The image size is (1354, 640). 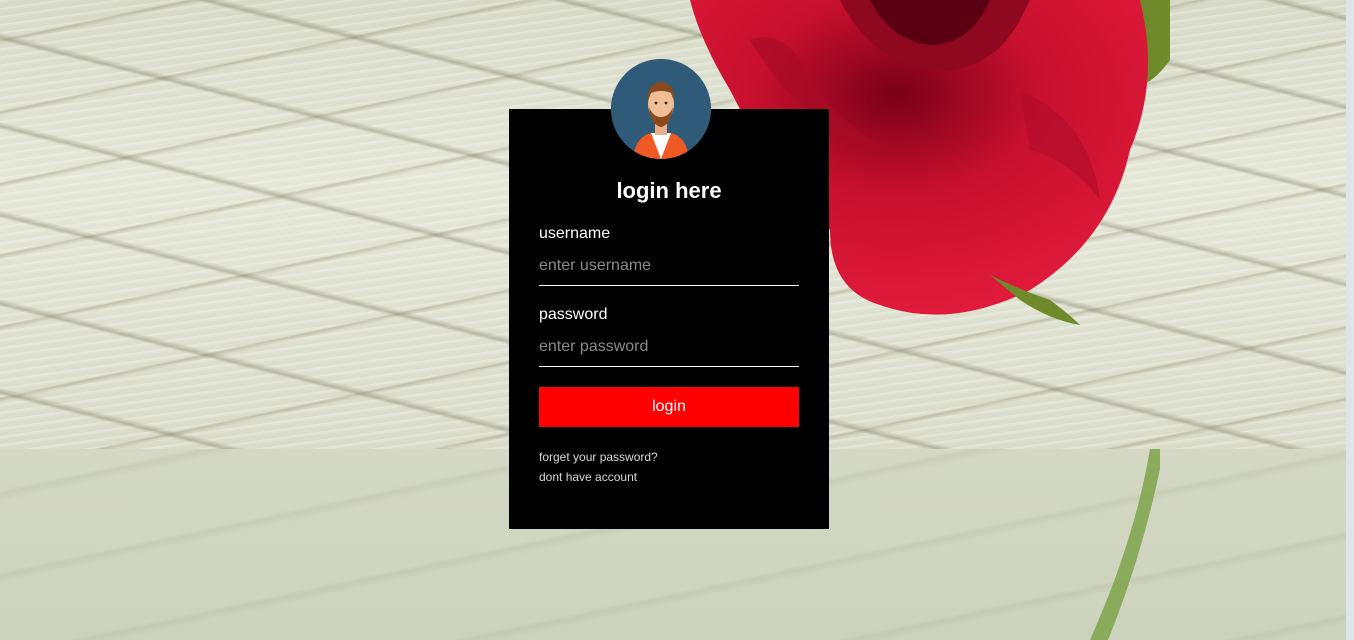 I want to click on form-title: login here, so click(x=669, y=190).